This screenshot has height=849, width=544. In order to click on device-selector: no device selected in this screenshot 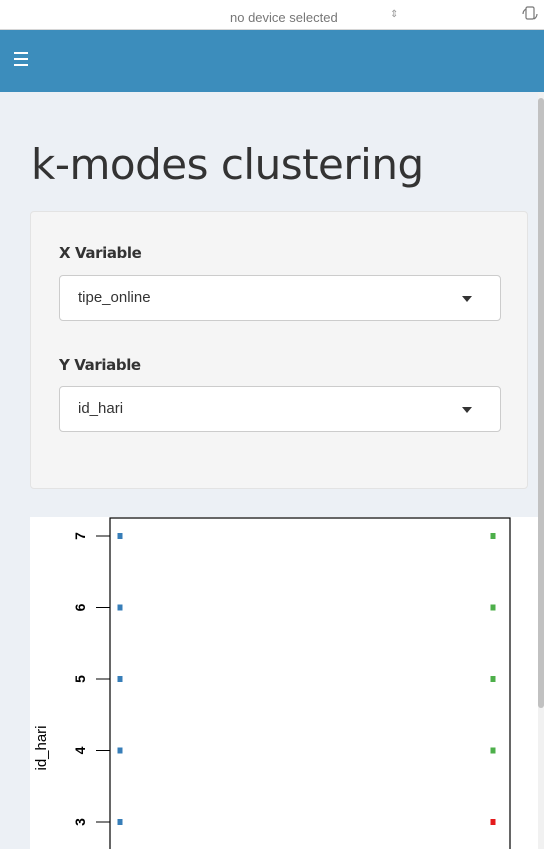, I will do `click(284, 17)`.